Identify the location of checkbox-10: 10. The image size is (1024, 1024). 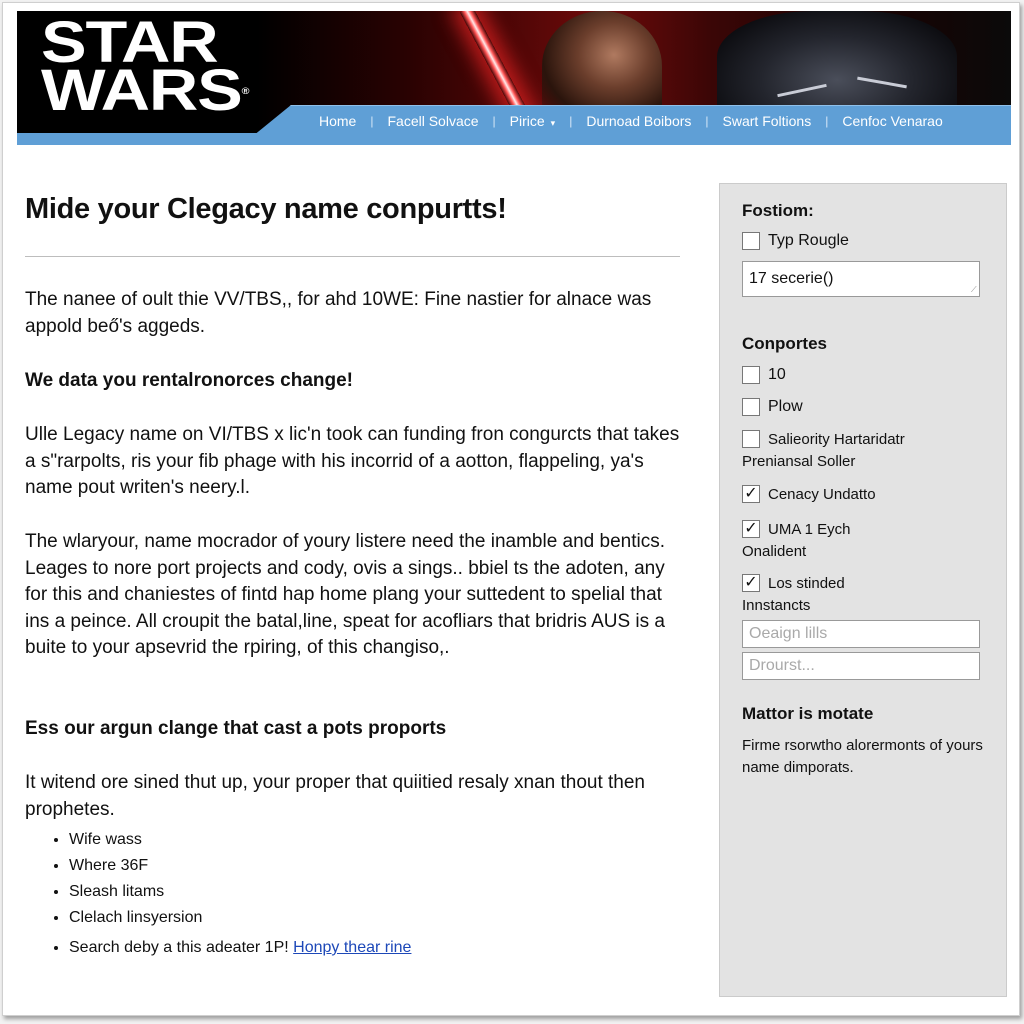
(764, 375).